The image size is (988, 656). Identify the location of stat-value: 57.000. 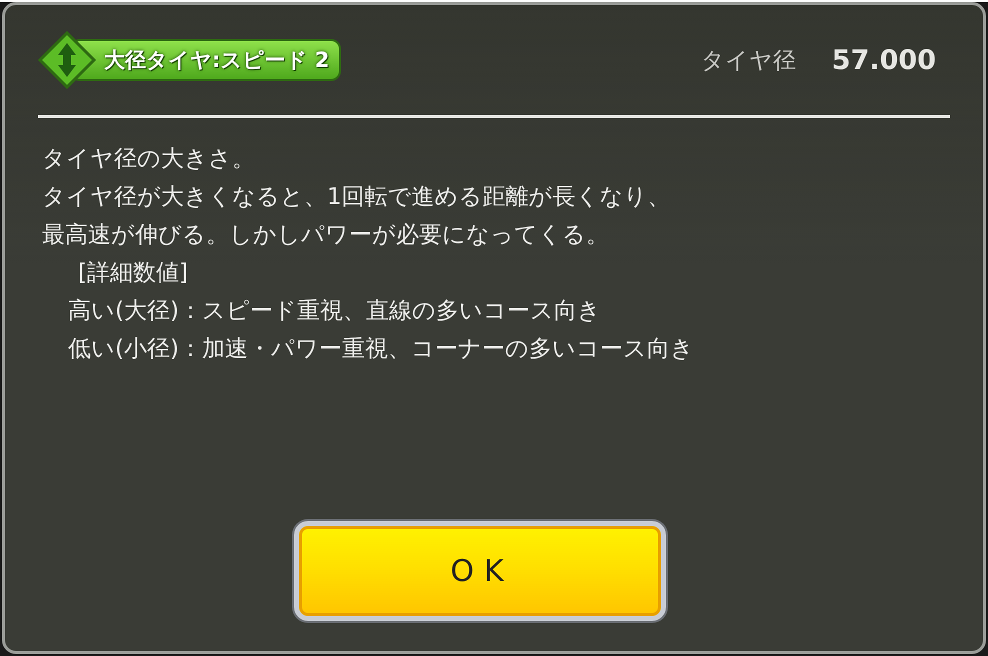
(884, 60).